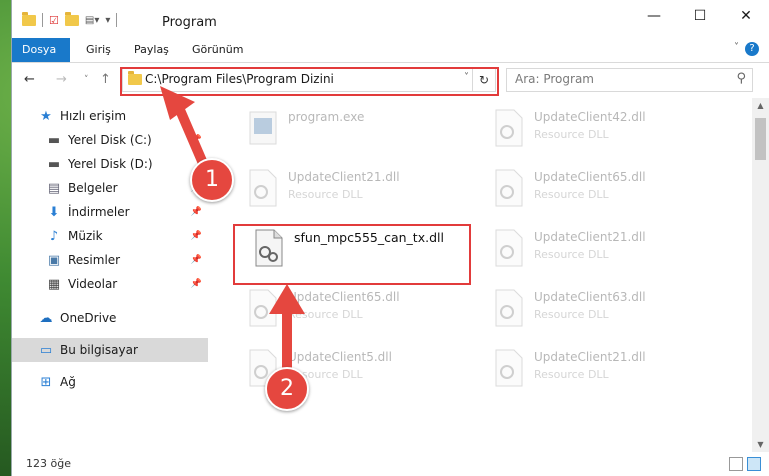 This screenshot has width=769, height=476. I want to click on step-1-badge: 1, so click(212, 180).